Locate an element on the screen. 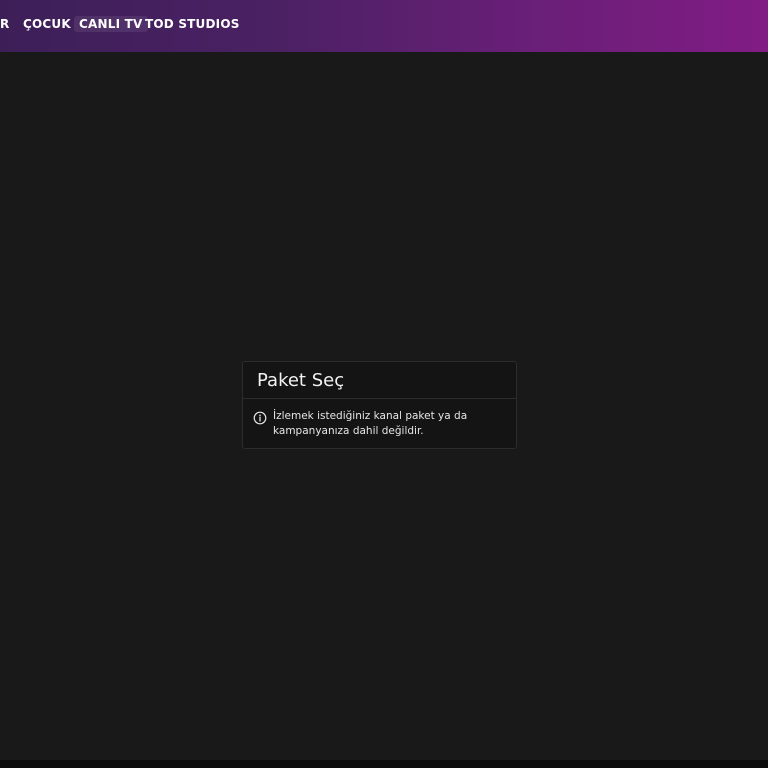  dialog-title: Paket Seç is located at coordinates (301, 380).